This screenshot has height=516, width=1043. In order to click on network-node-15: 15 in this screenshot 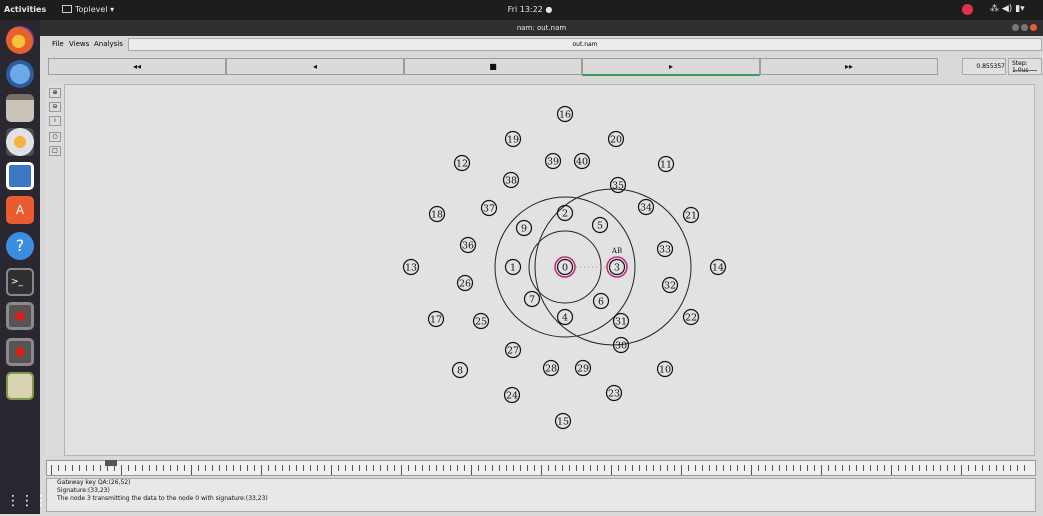, I will do `click(563, 421)`.